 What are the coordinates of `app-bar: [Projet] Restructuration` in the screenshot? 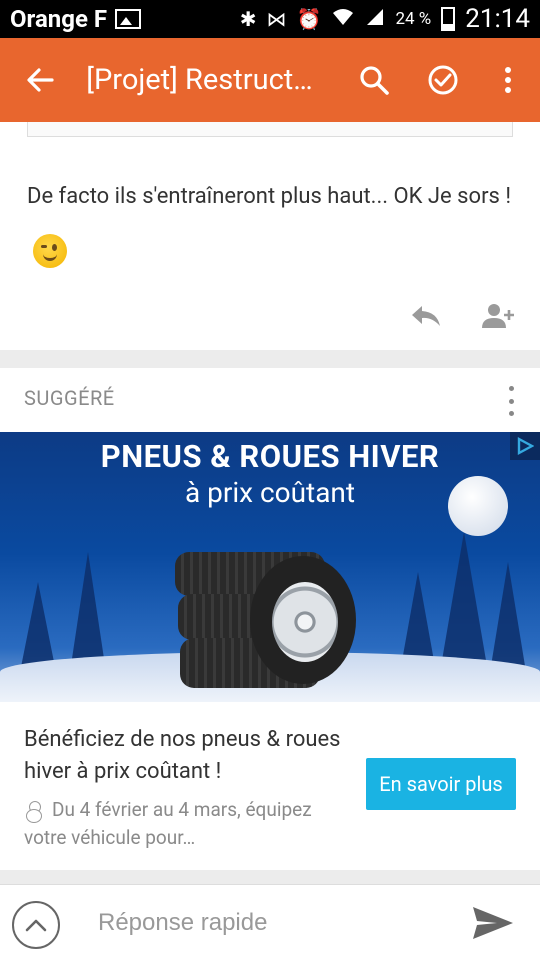 It's located at (270, 80).